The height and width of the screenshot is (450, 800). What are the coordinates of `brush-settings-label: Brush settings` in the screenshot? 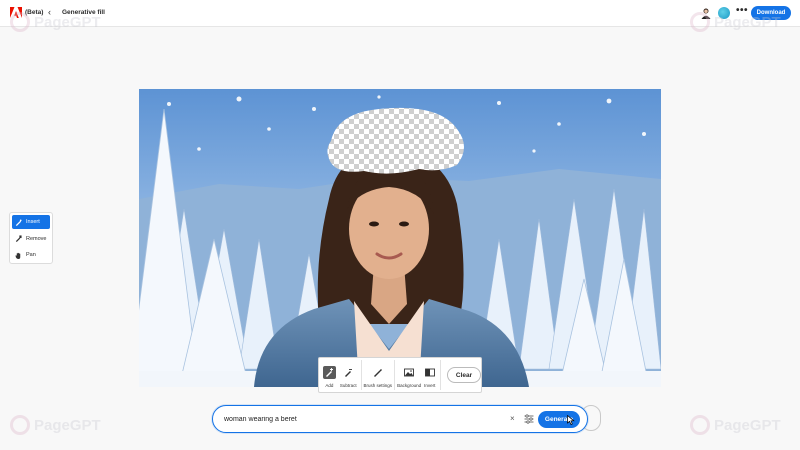 It's located at (377, 385).